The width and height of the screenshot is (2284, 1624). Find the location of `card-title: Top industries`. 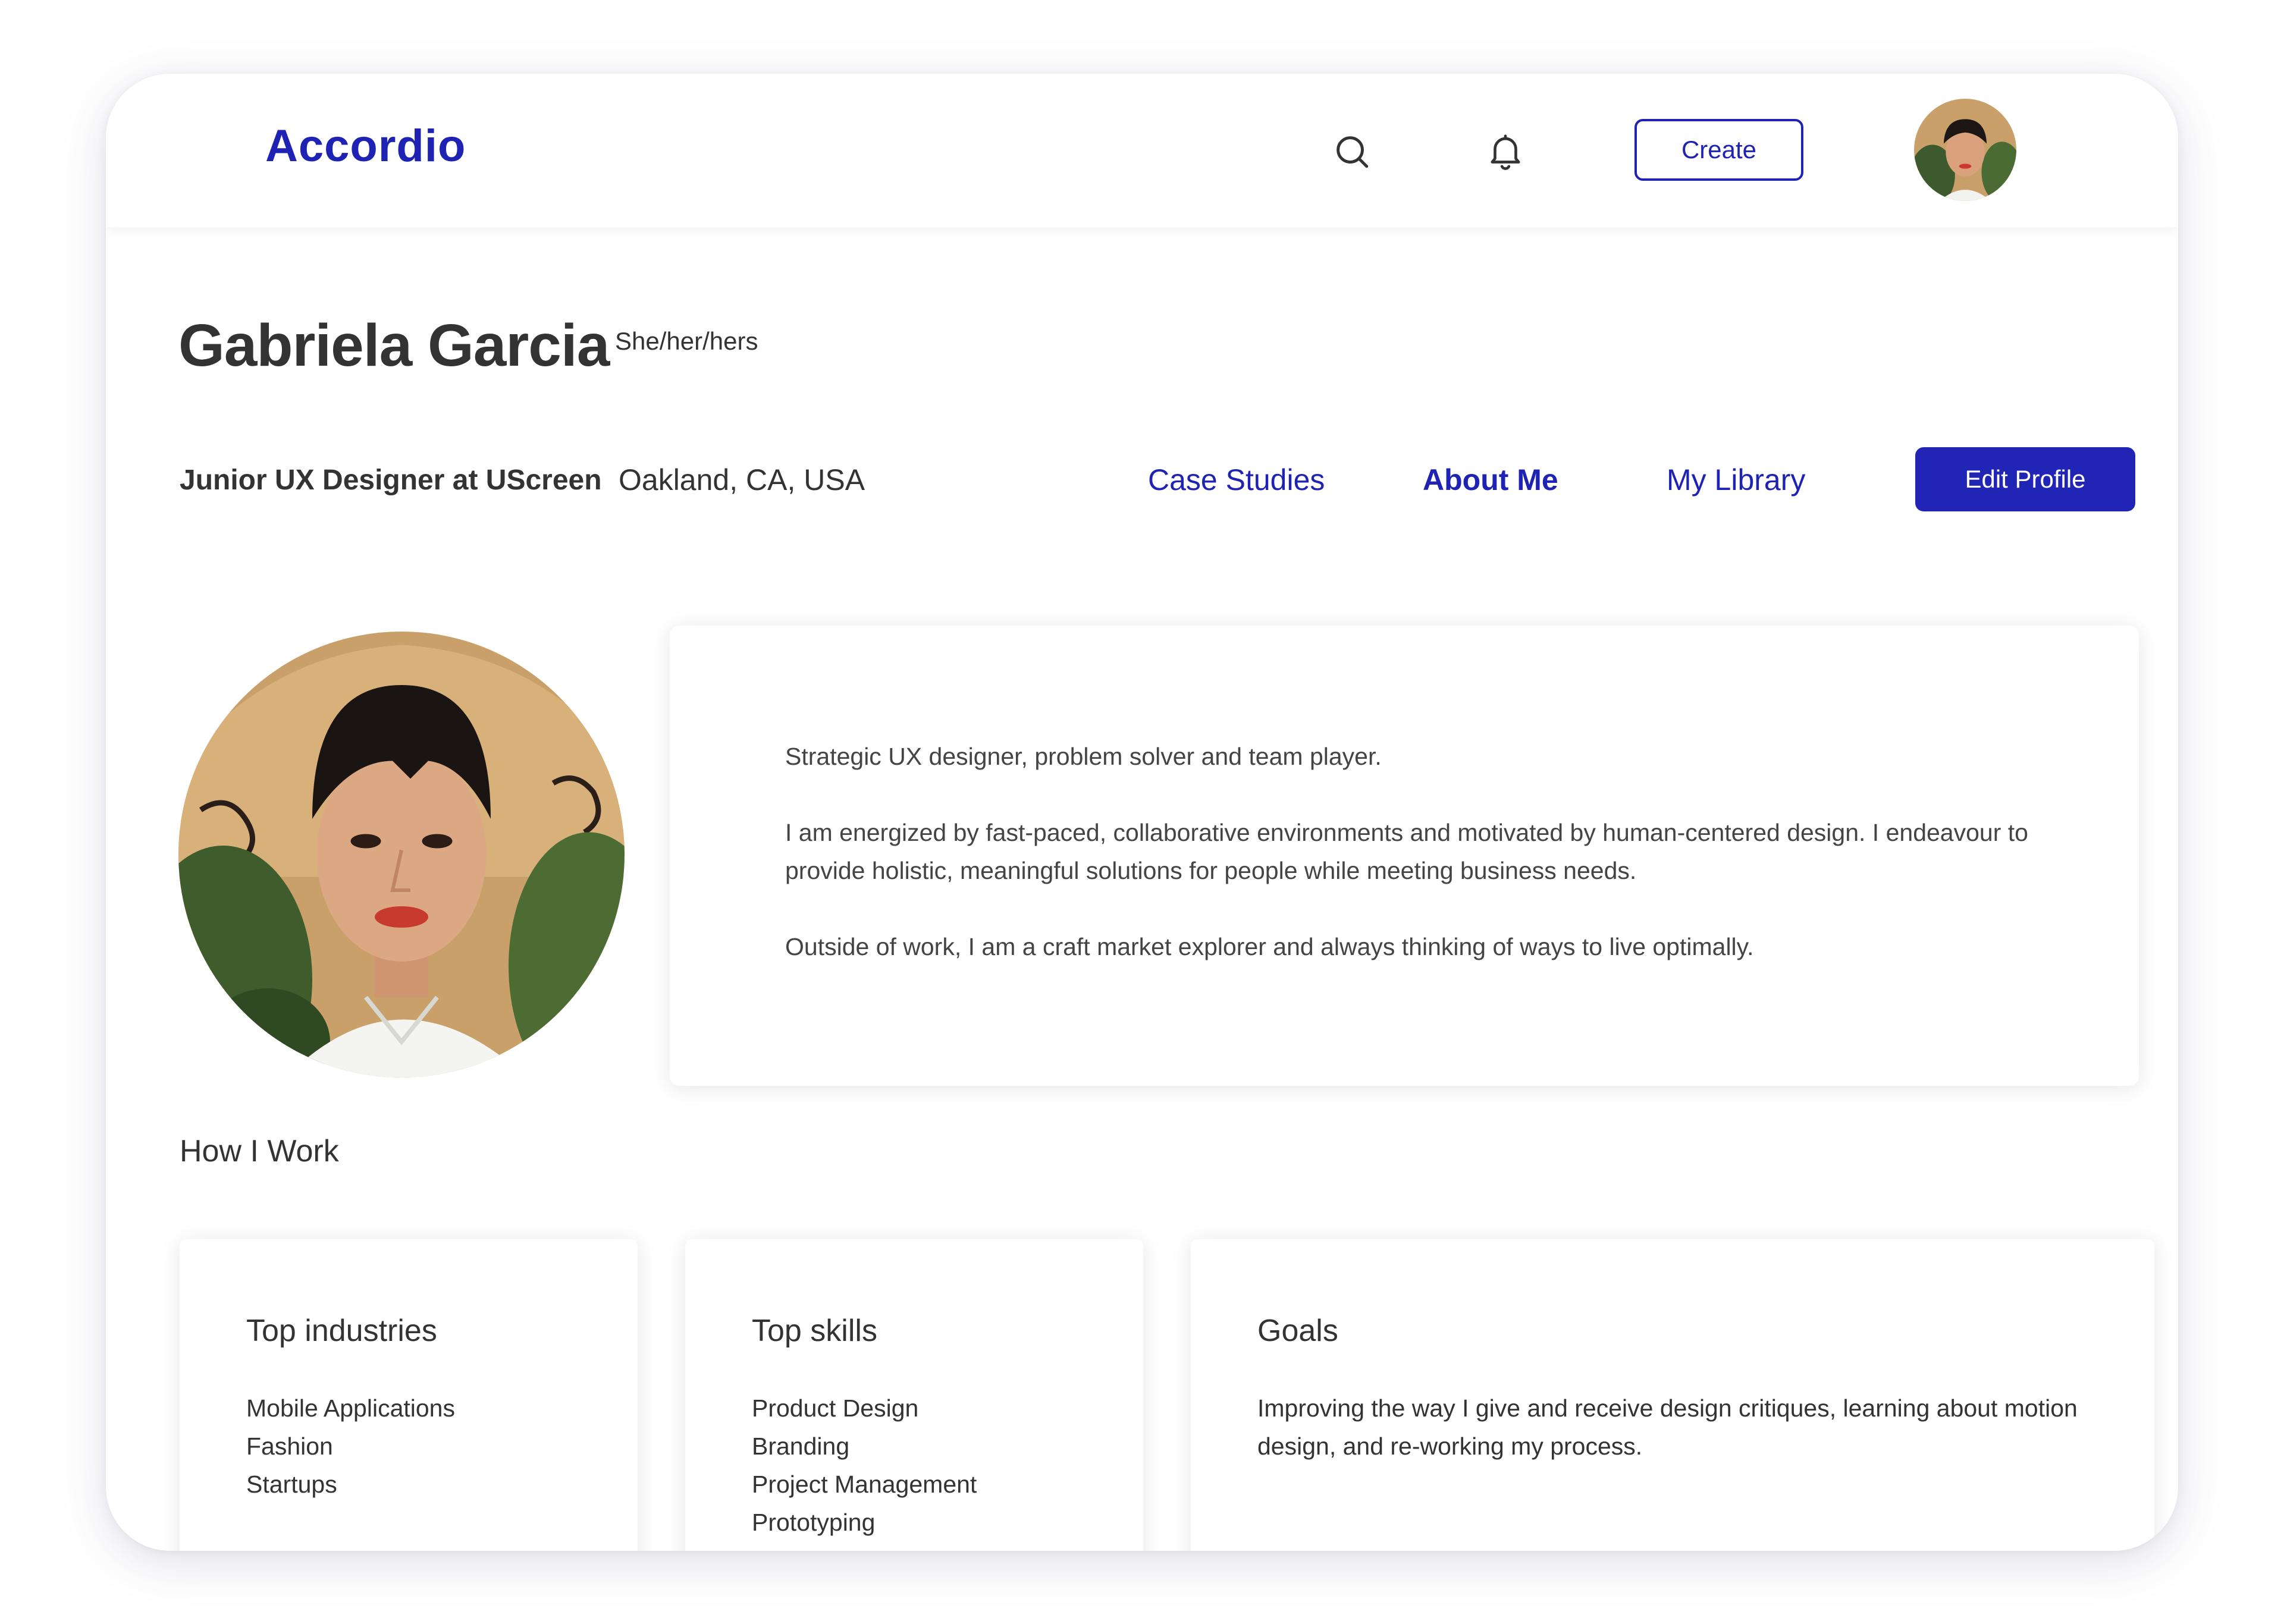

card-title: Top industries is located at coordinates (341, 1331).